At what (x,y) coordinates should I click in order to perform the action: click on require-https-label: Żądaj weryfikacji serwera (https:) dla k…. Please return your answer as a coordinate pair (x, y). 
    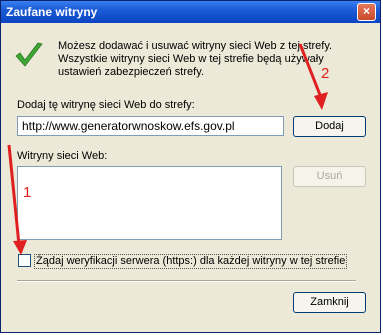
    Looking at the image, I should click on (191, 261).